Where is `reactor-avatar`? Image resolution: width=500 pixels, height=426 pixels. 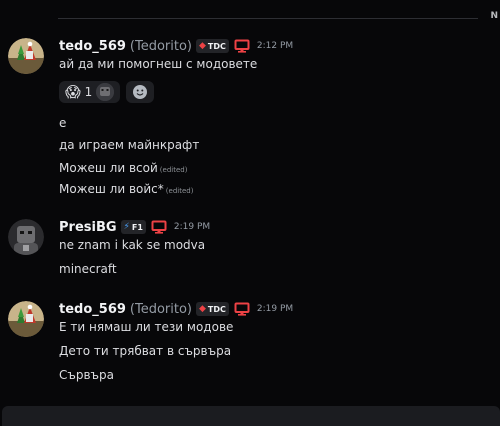 reactor-avatar is located at coordinates (105, 92).